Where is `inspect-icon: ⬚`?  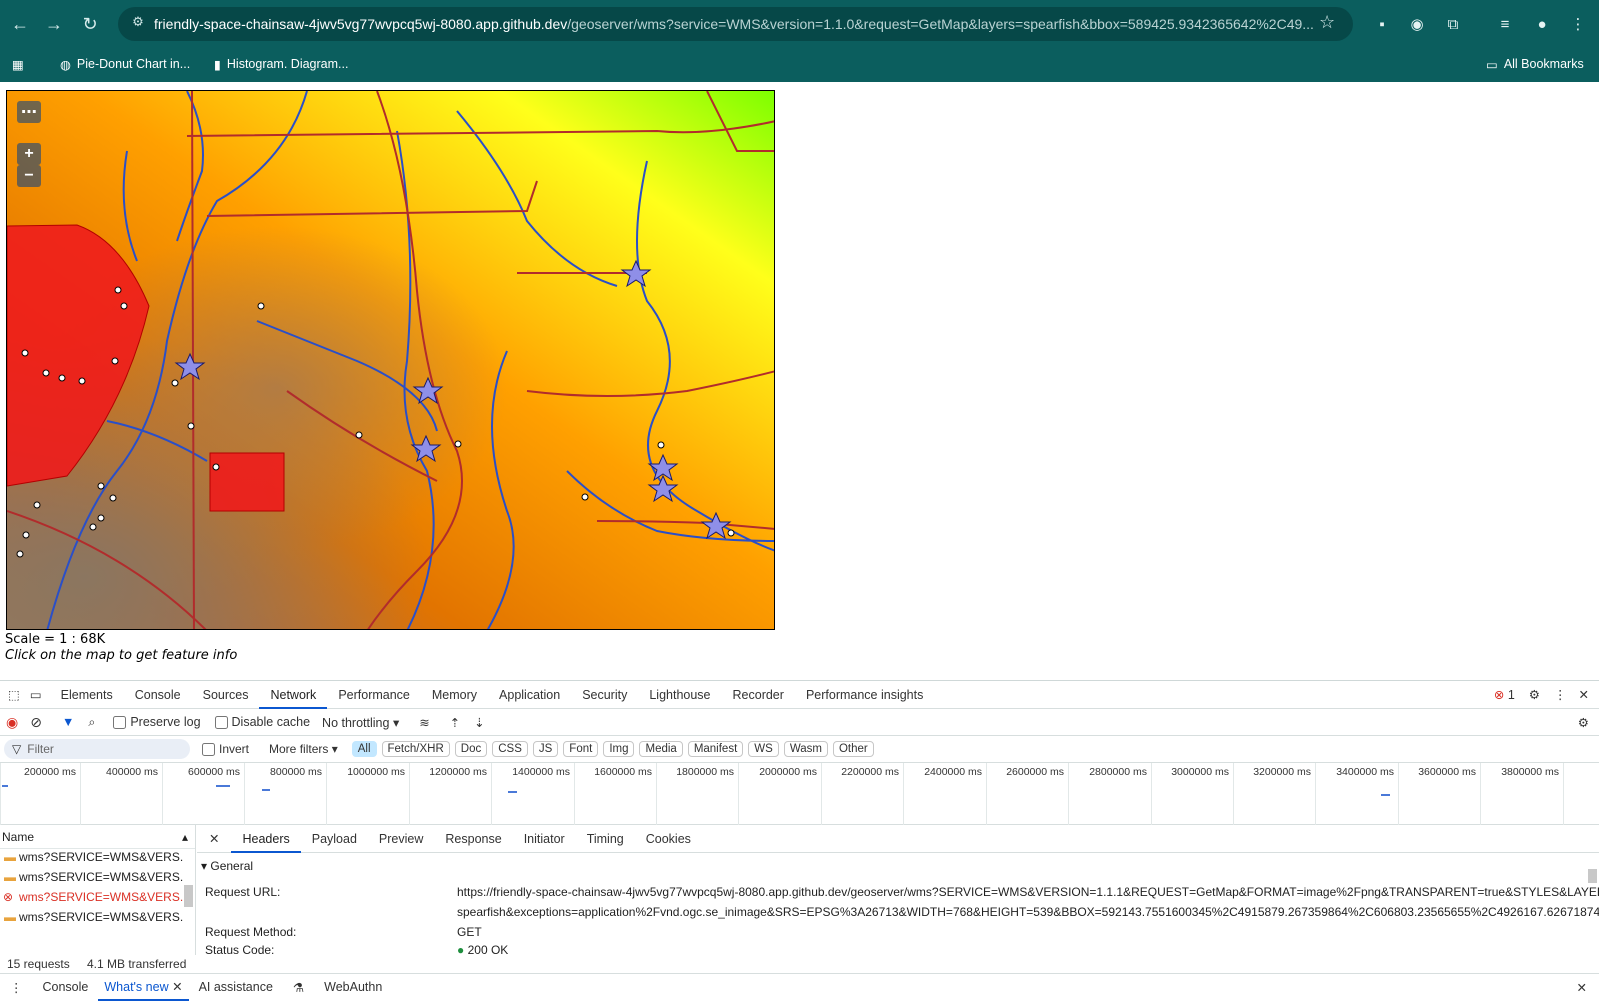
inspect-icon: ⬚ is located at coordinates (14, 694).